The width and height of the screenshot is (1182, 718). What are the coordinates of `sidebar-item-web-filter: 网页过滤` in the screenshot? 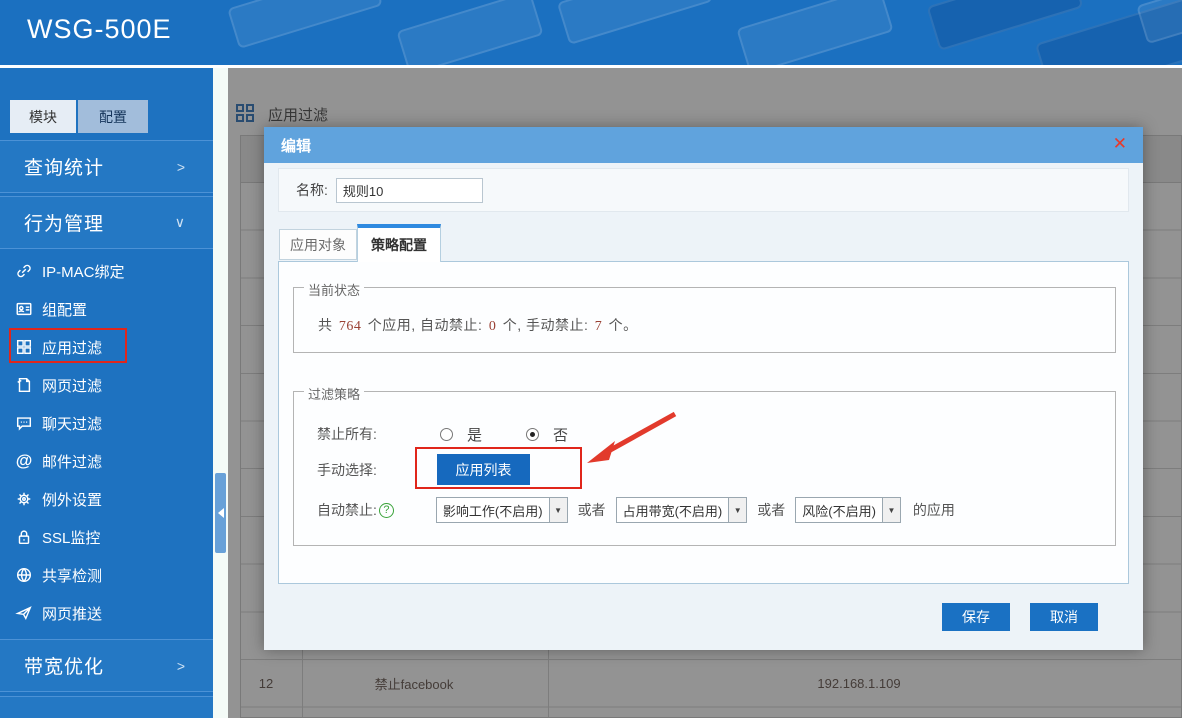 It's located at (106, 385).